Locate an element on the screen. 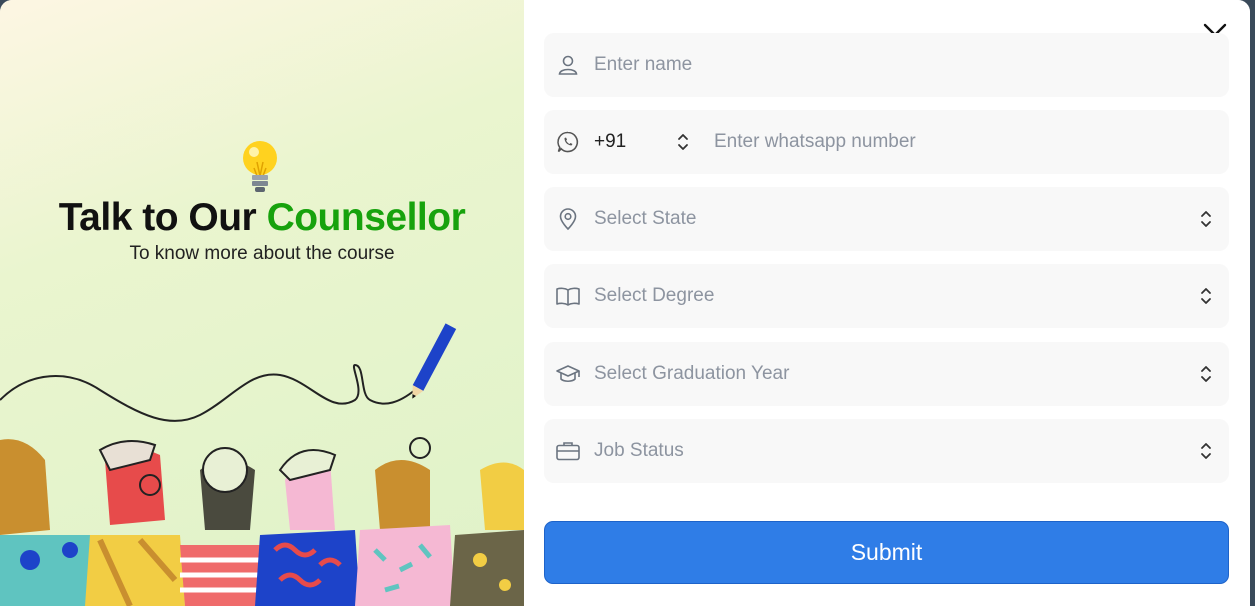  name-field: Enter name is located at coordinates (886, 65).